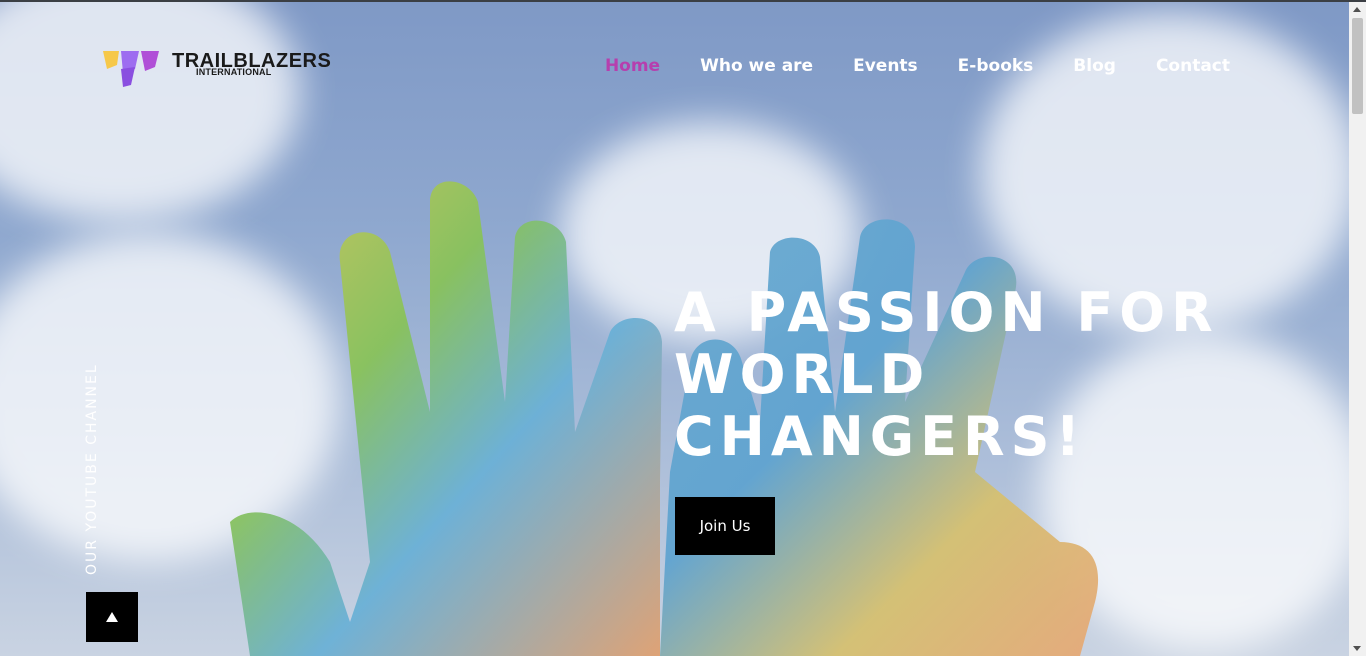 This screenshot has height=656, width=1366. I want to click on scroll-thumb, so click(1357, 66).